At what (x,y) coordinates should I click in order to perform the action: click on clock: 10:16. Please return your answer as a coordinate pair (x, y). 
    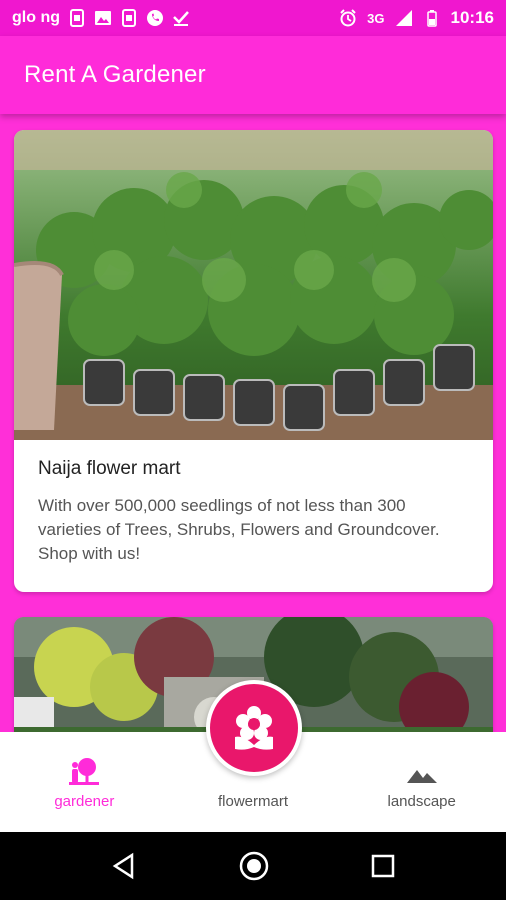
    Looking at the image, I should click on (472, 17).